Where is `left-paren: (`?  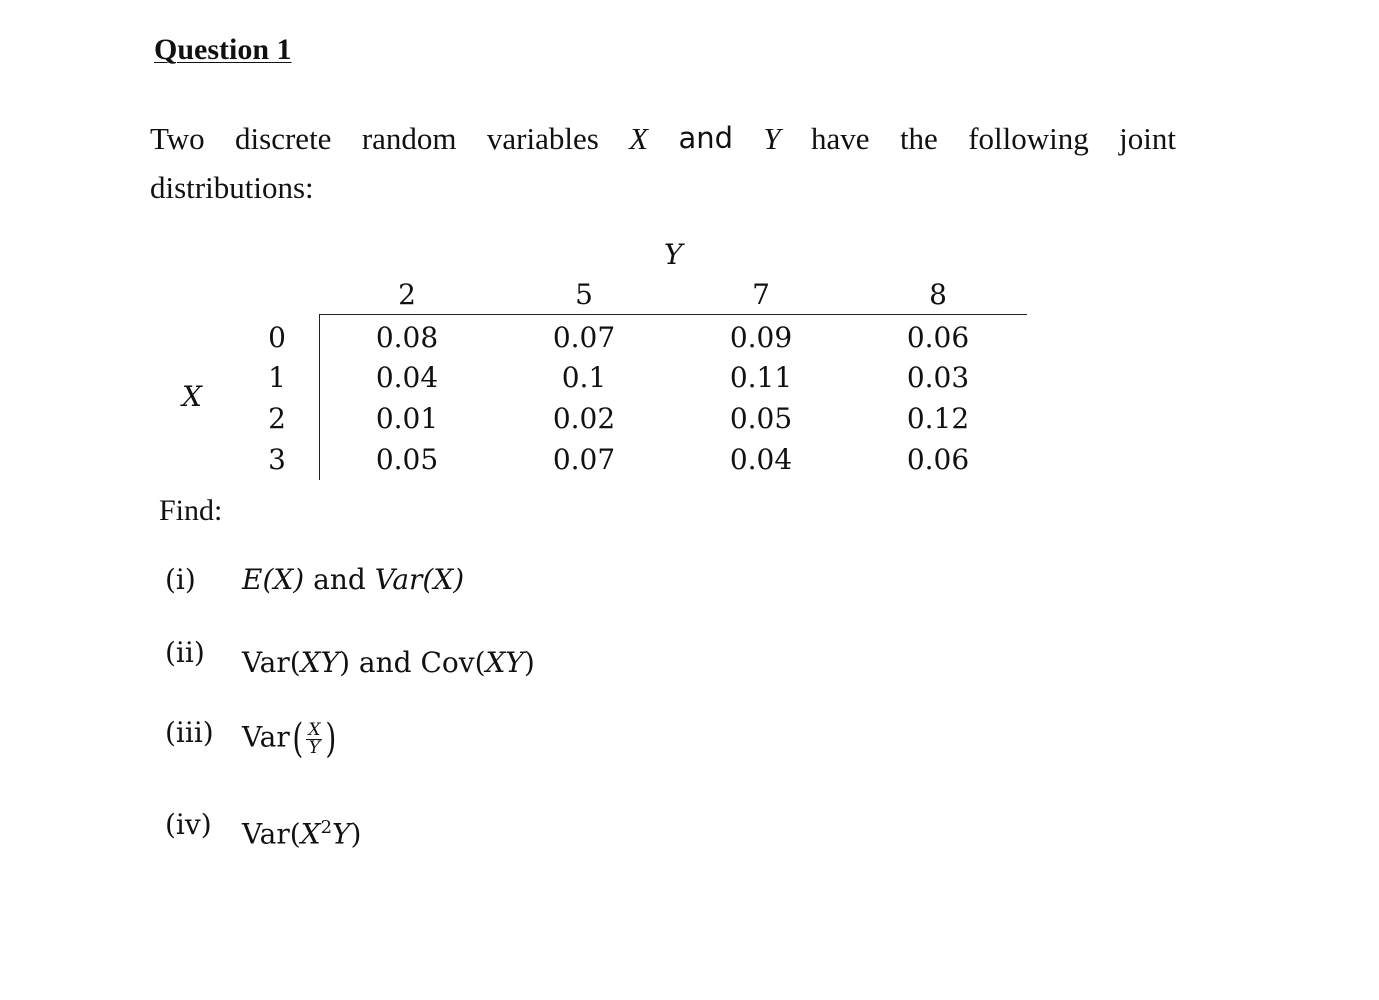
left-paren: ( is located at coordinates (298, 739).